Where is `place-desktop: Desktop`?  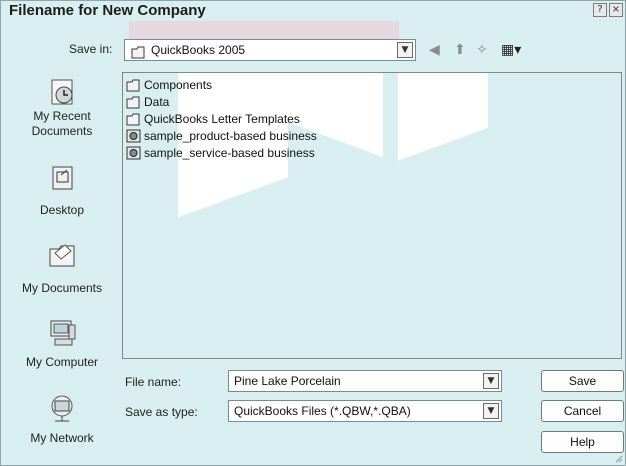
place-desktop: Desktop is located at coordinates (62, 190).